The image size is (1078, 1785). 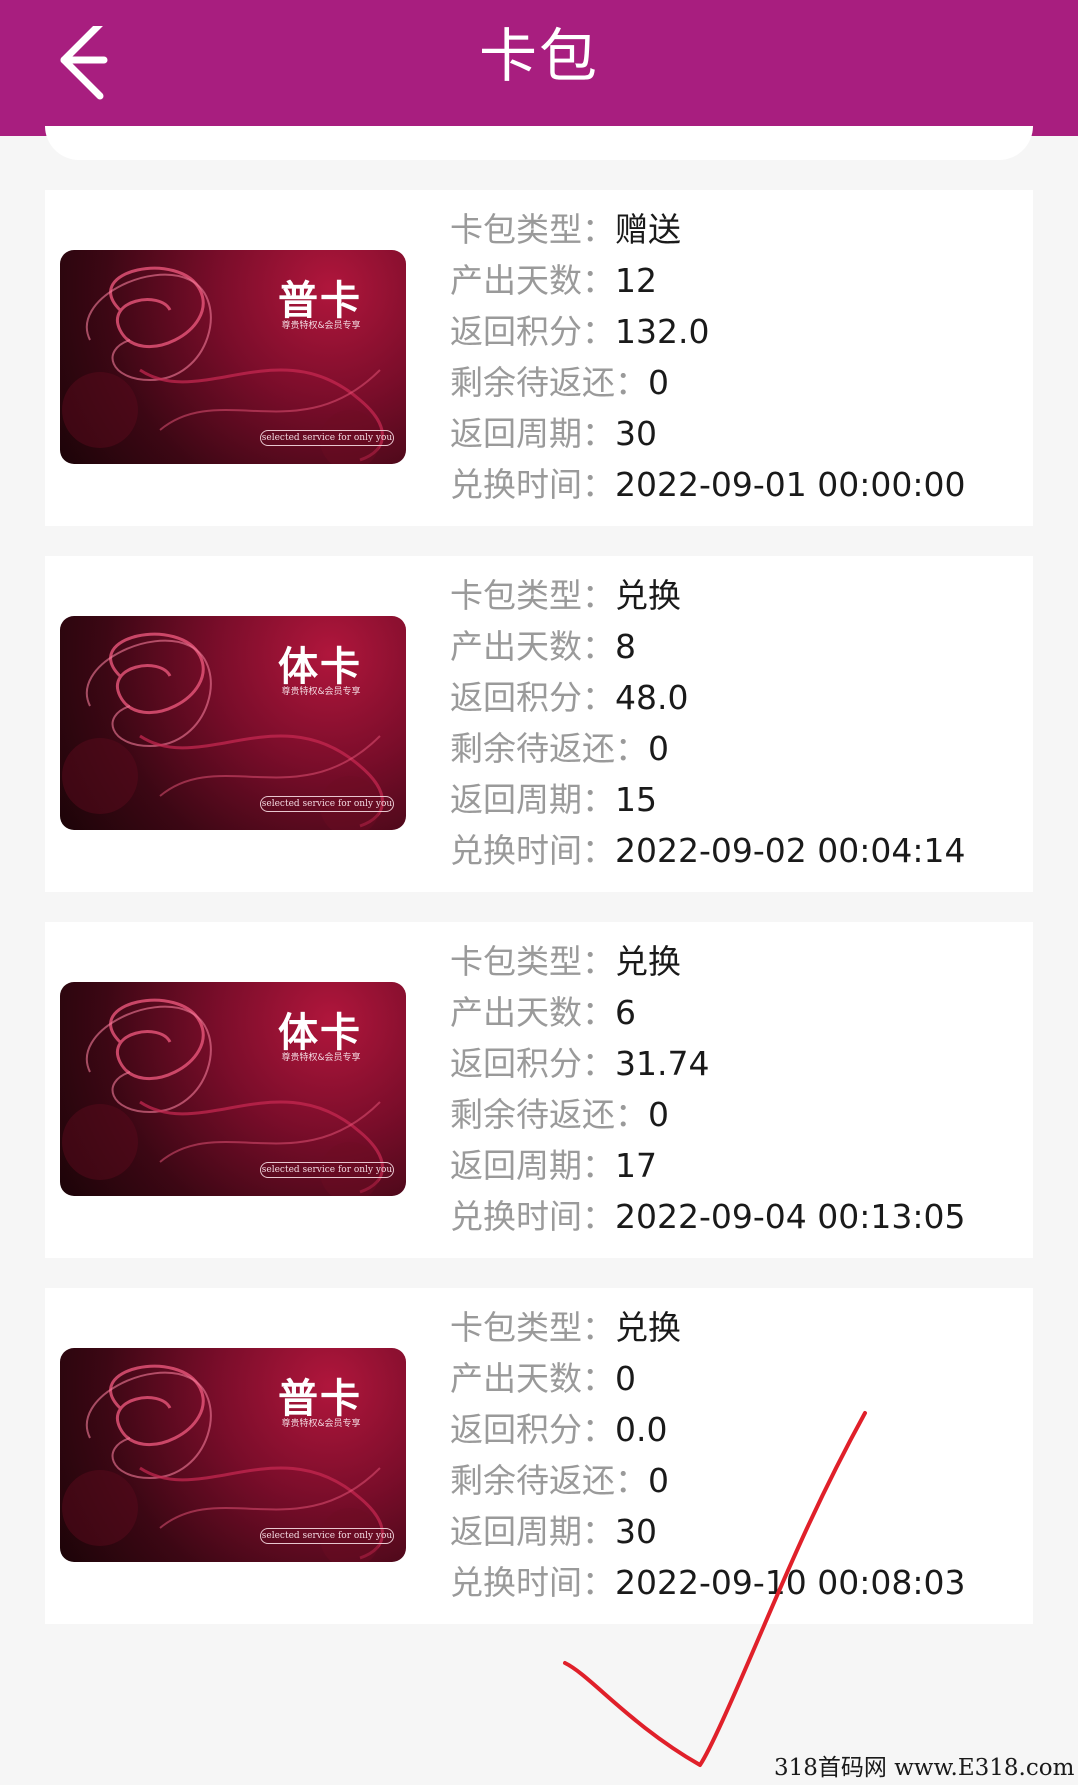 What do you see at coordinates (790, 484) in the screenshot?
I see `time-value: 2022-09-01 00:00:00` at bounding box center [790, 484].